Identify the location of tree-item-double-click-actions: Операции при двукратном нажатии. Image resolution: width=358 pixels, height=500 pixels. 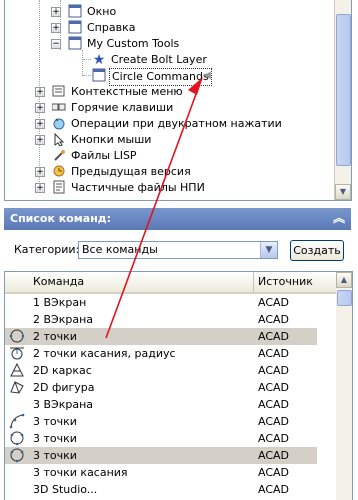
(170, 124).